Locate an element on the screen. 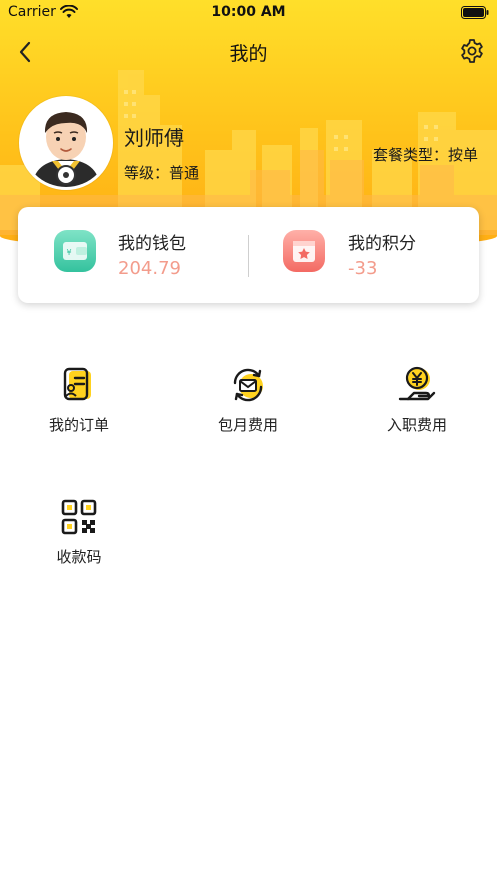  status-time: 10:00 AM is located at coordinates (248, 12).